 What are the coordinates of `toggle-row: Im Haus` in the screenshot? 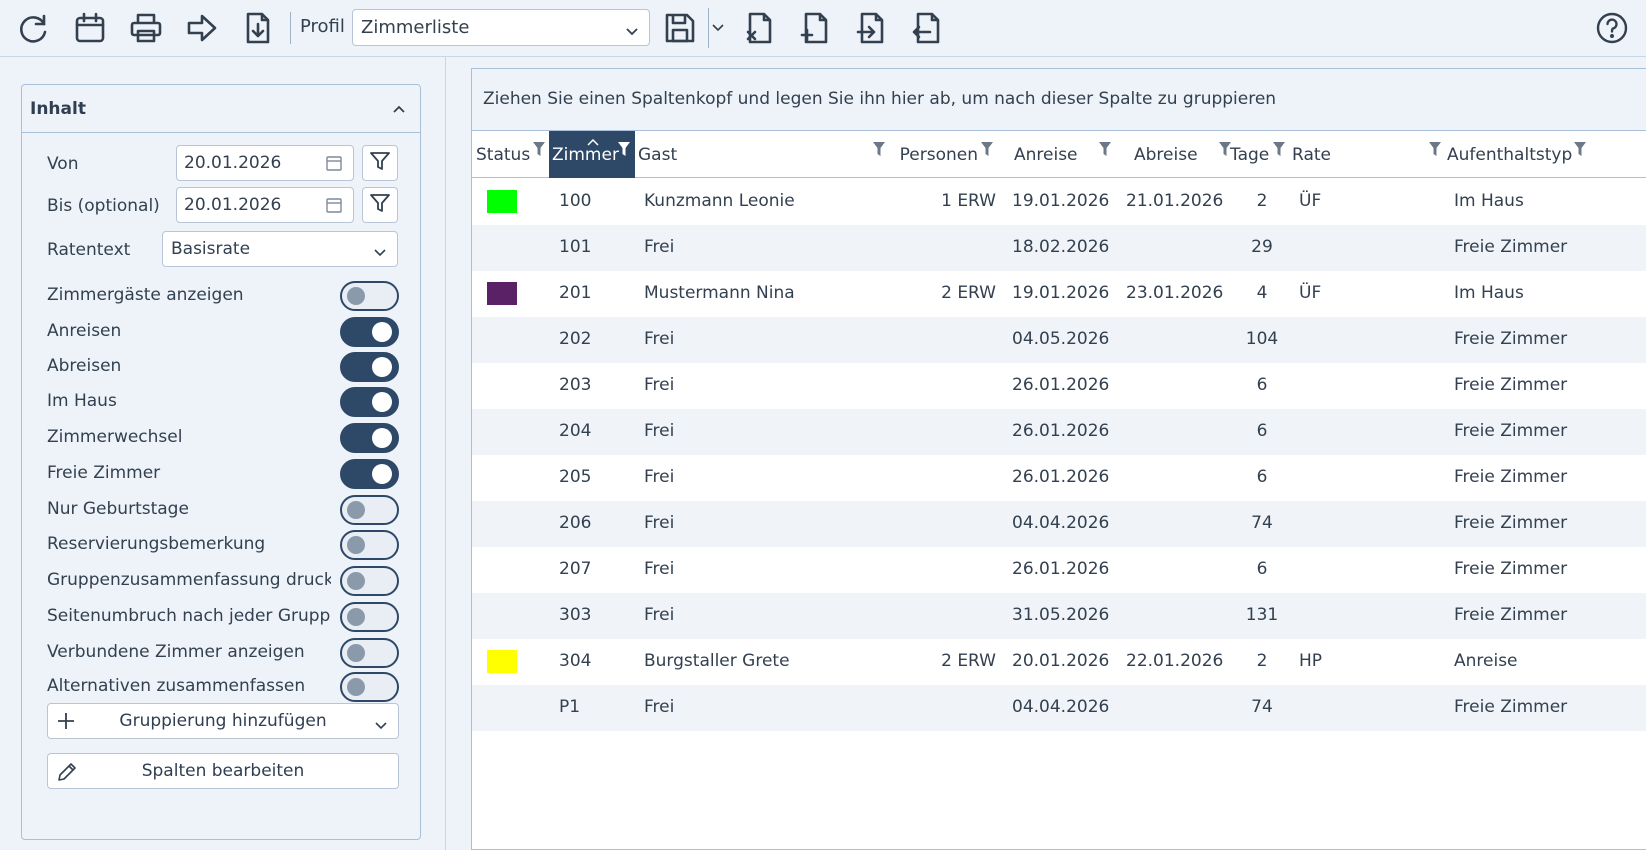 It's located at (223, 402).